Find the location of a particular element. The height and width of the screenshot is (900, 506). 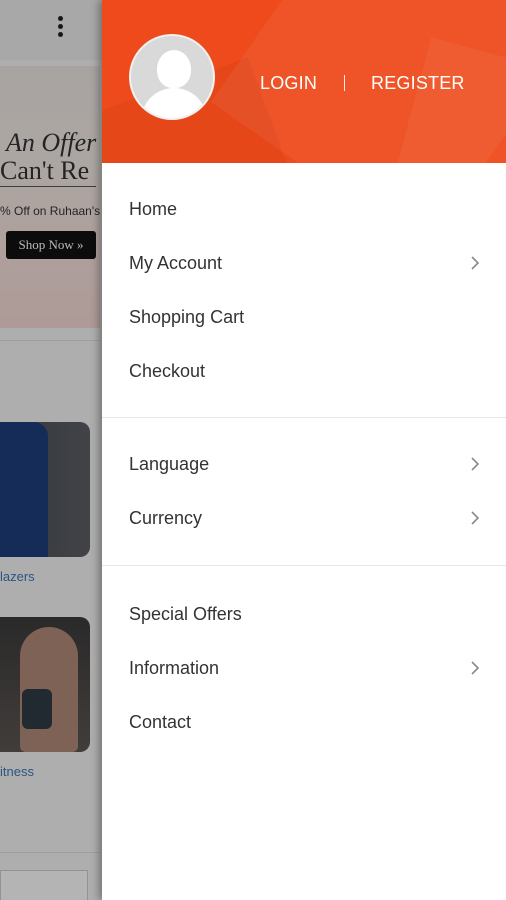

menu-item-language: Language is located at coordinates (304, 464).